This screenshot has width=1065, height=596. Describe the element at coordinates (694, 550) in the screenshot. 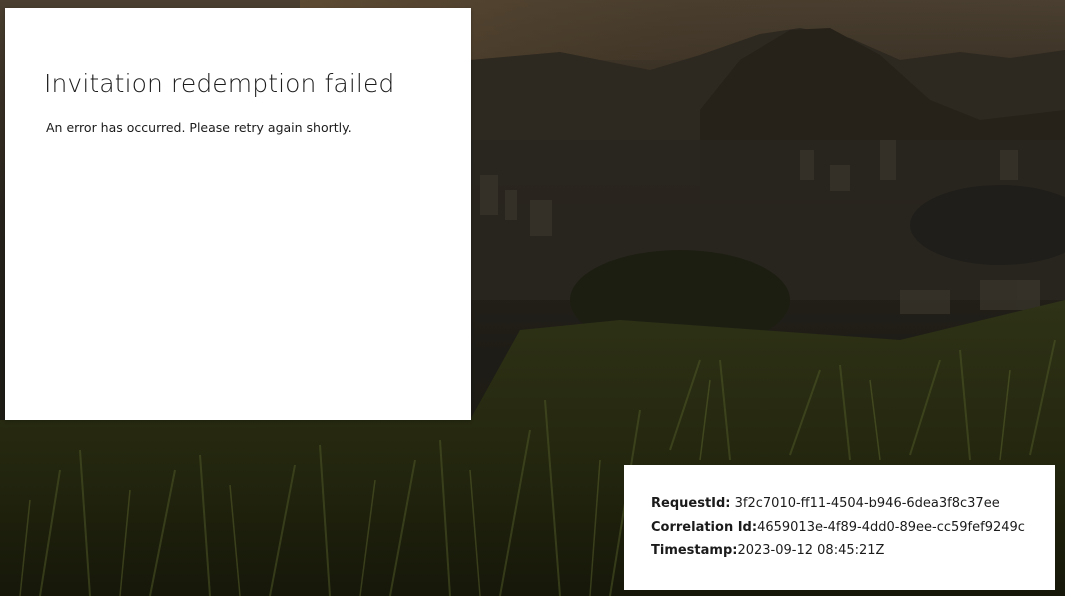

I see `timestamp-label: Timestamp:` at that location.